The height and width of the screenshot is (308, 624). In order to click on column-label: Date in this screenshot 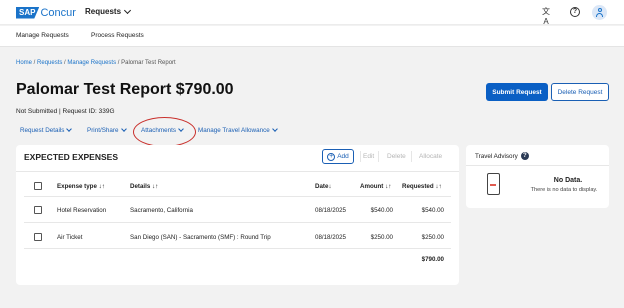, I will do `click(322, 186)`.